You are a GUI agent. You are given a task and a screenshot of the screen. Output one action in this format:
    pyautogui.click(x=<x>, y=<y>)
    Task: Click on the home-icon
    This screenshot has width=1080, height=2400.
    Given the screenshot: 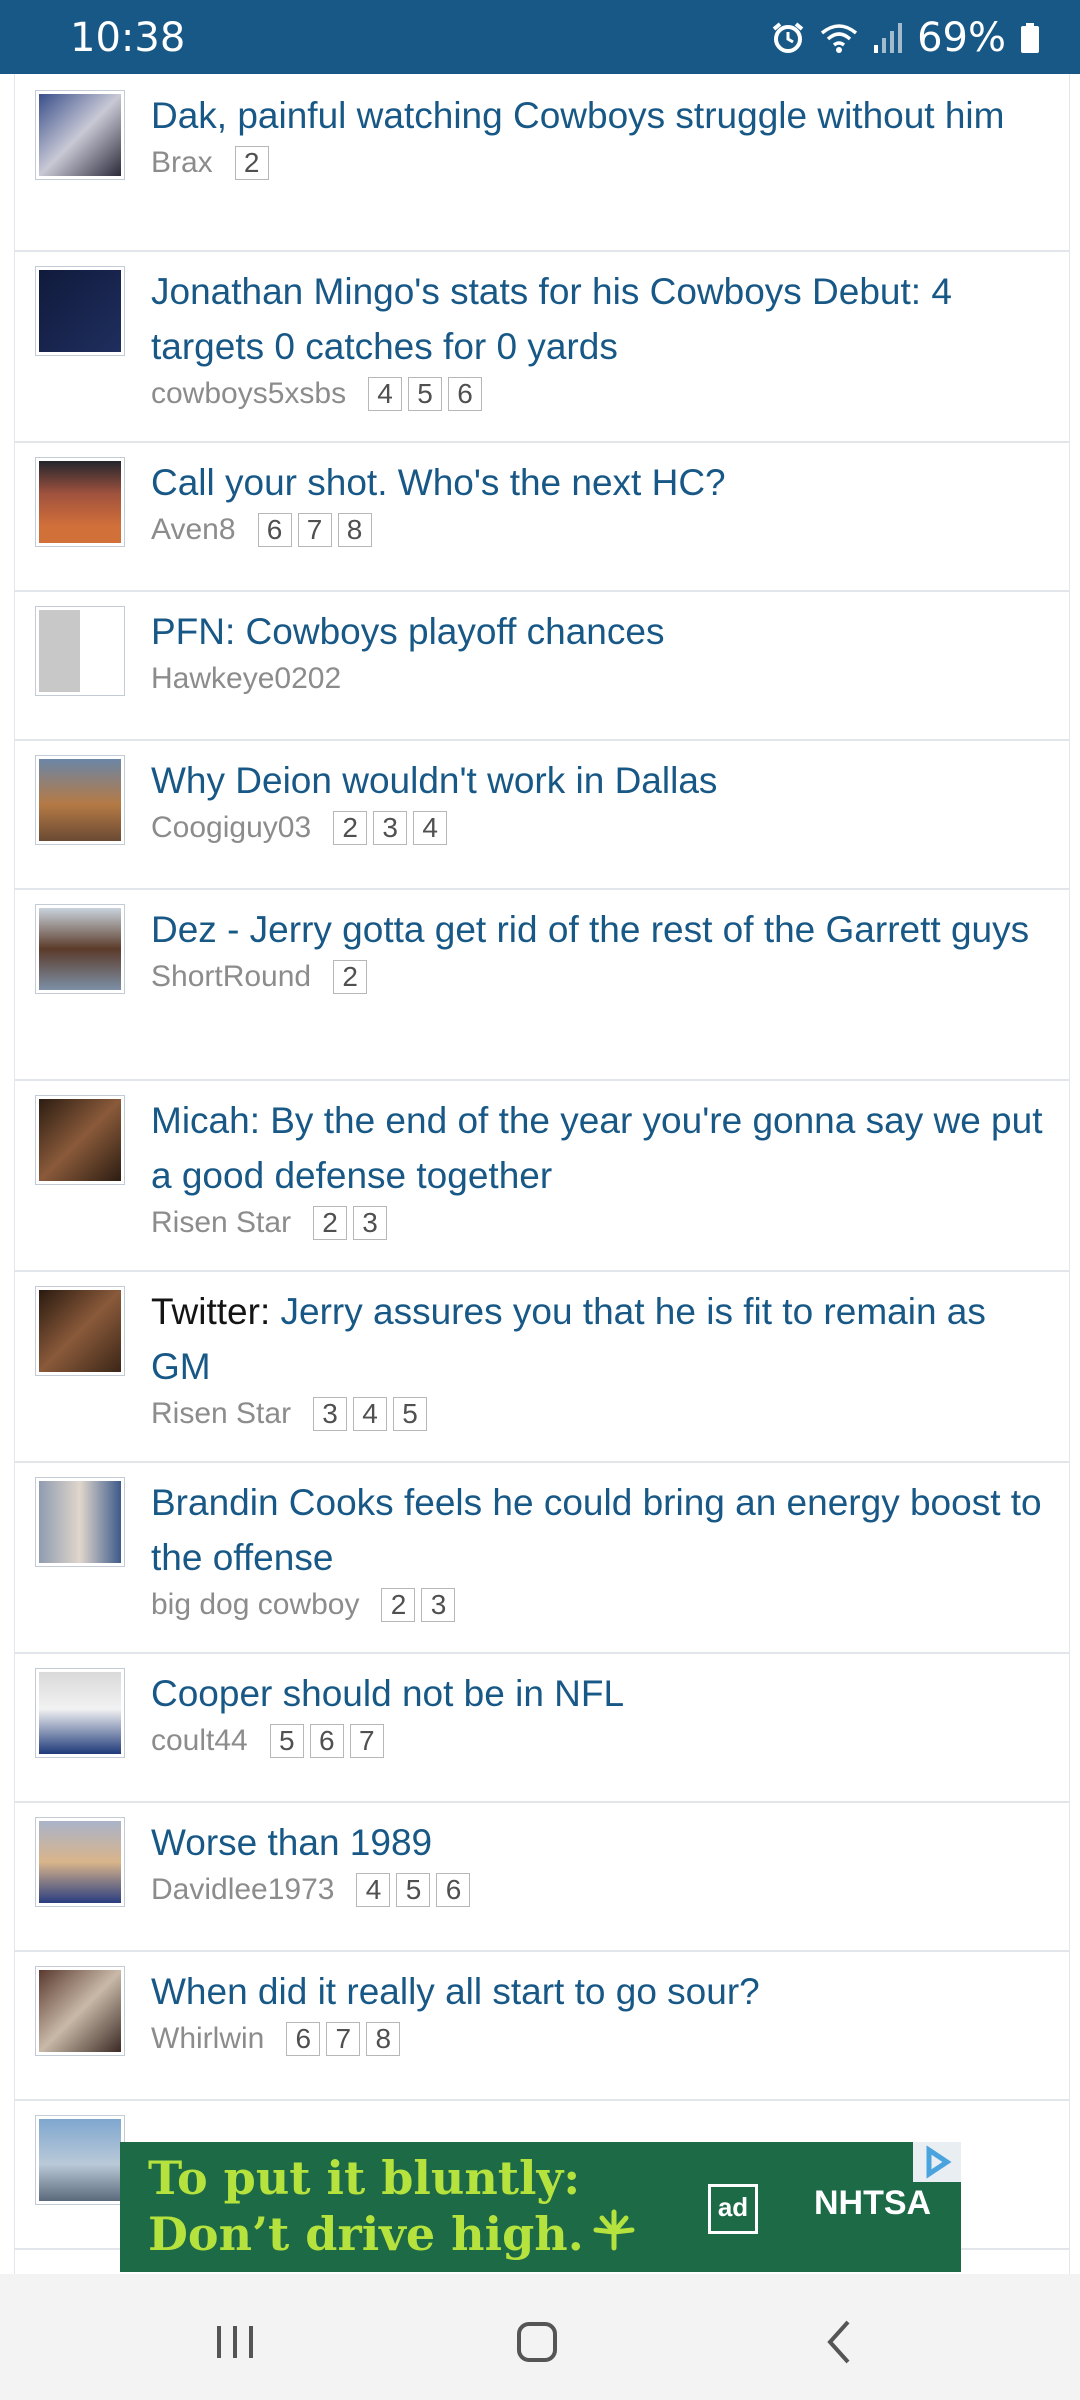 What is the action you would take?
    pyautogui.click(x=537, y=2342)
    